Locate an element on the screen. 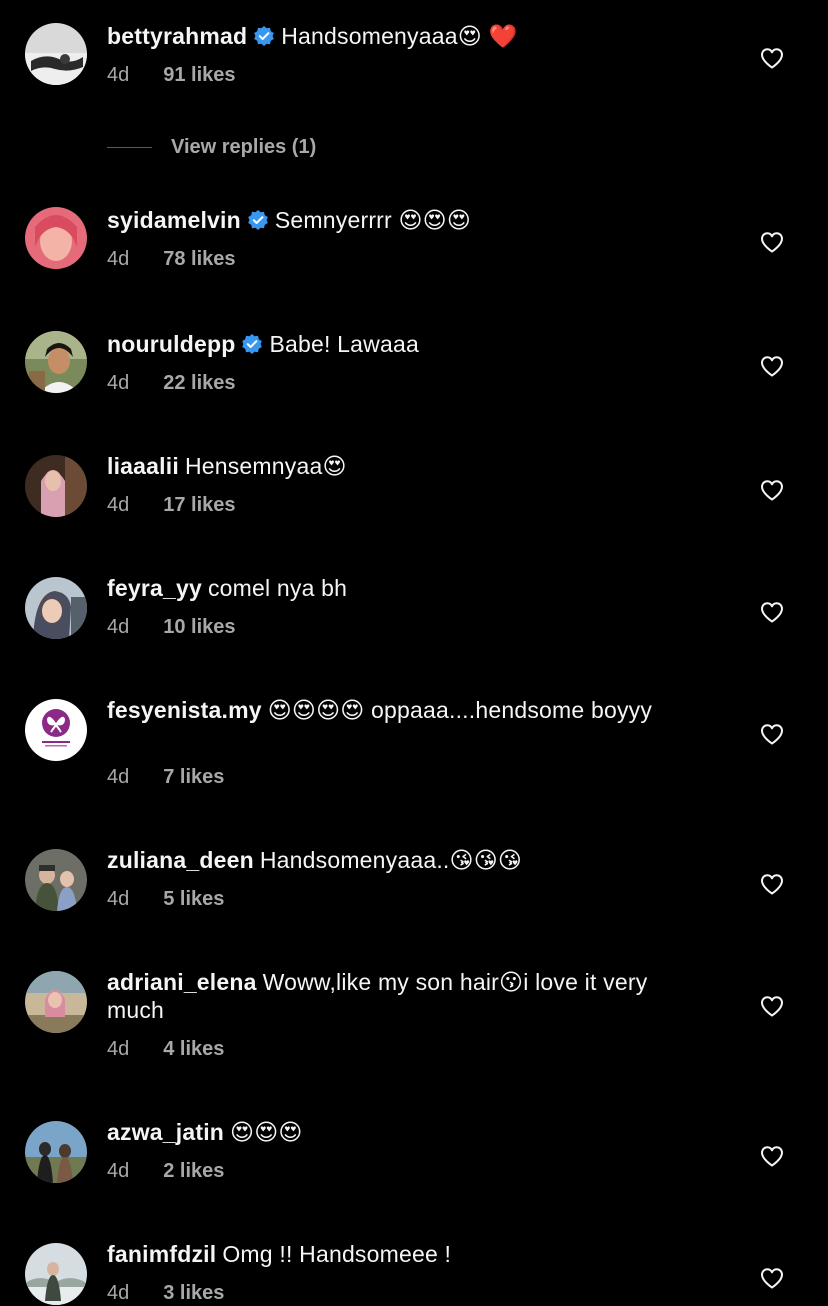 This screenshot has width=828, height=1306. comment-meta: 4d 17 likes is located at coordinates (171, 505).